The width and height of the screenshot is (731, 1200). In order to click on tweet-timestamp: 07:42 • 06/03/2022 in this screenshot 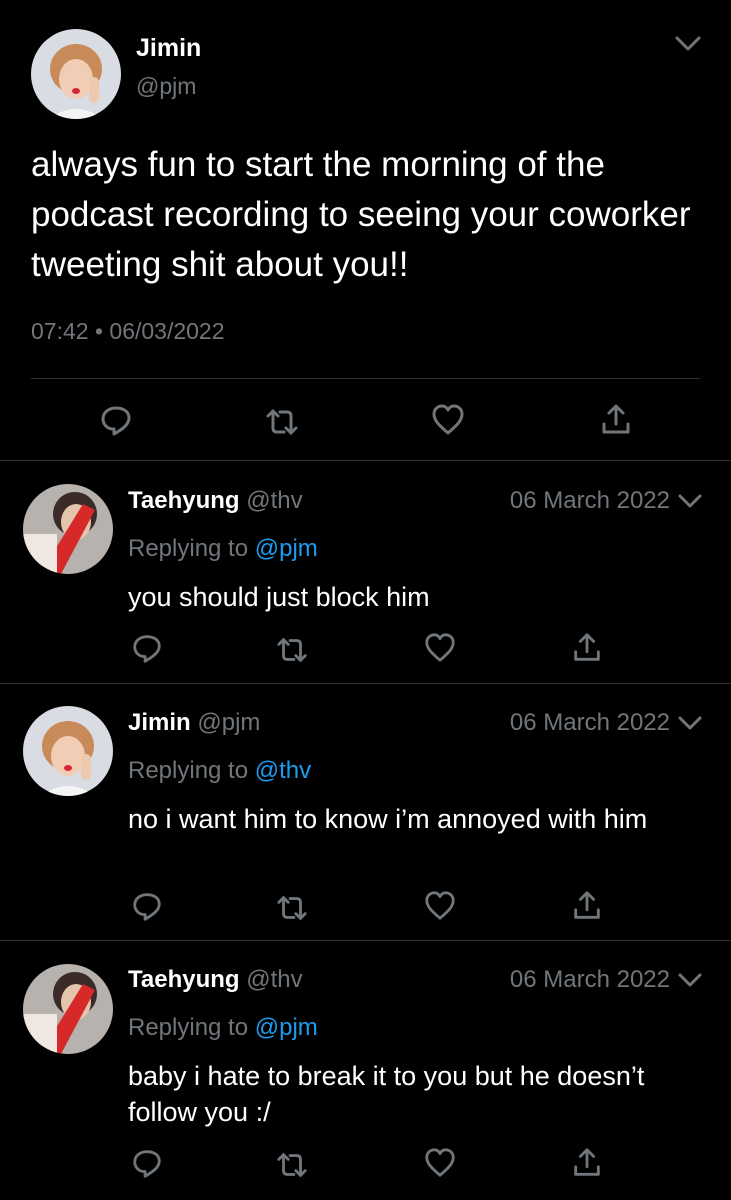, I will do `click(128, 331)`.